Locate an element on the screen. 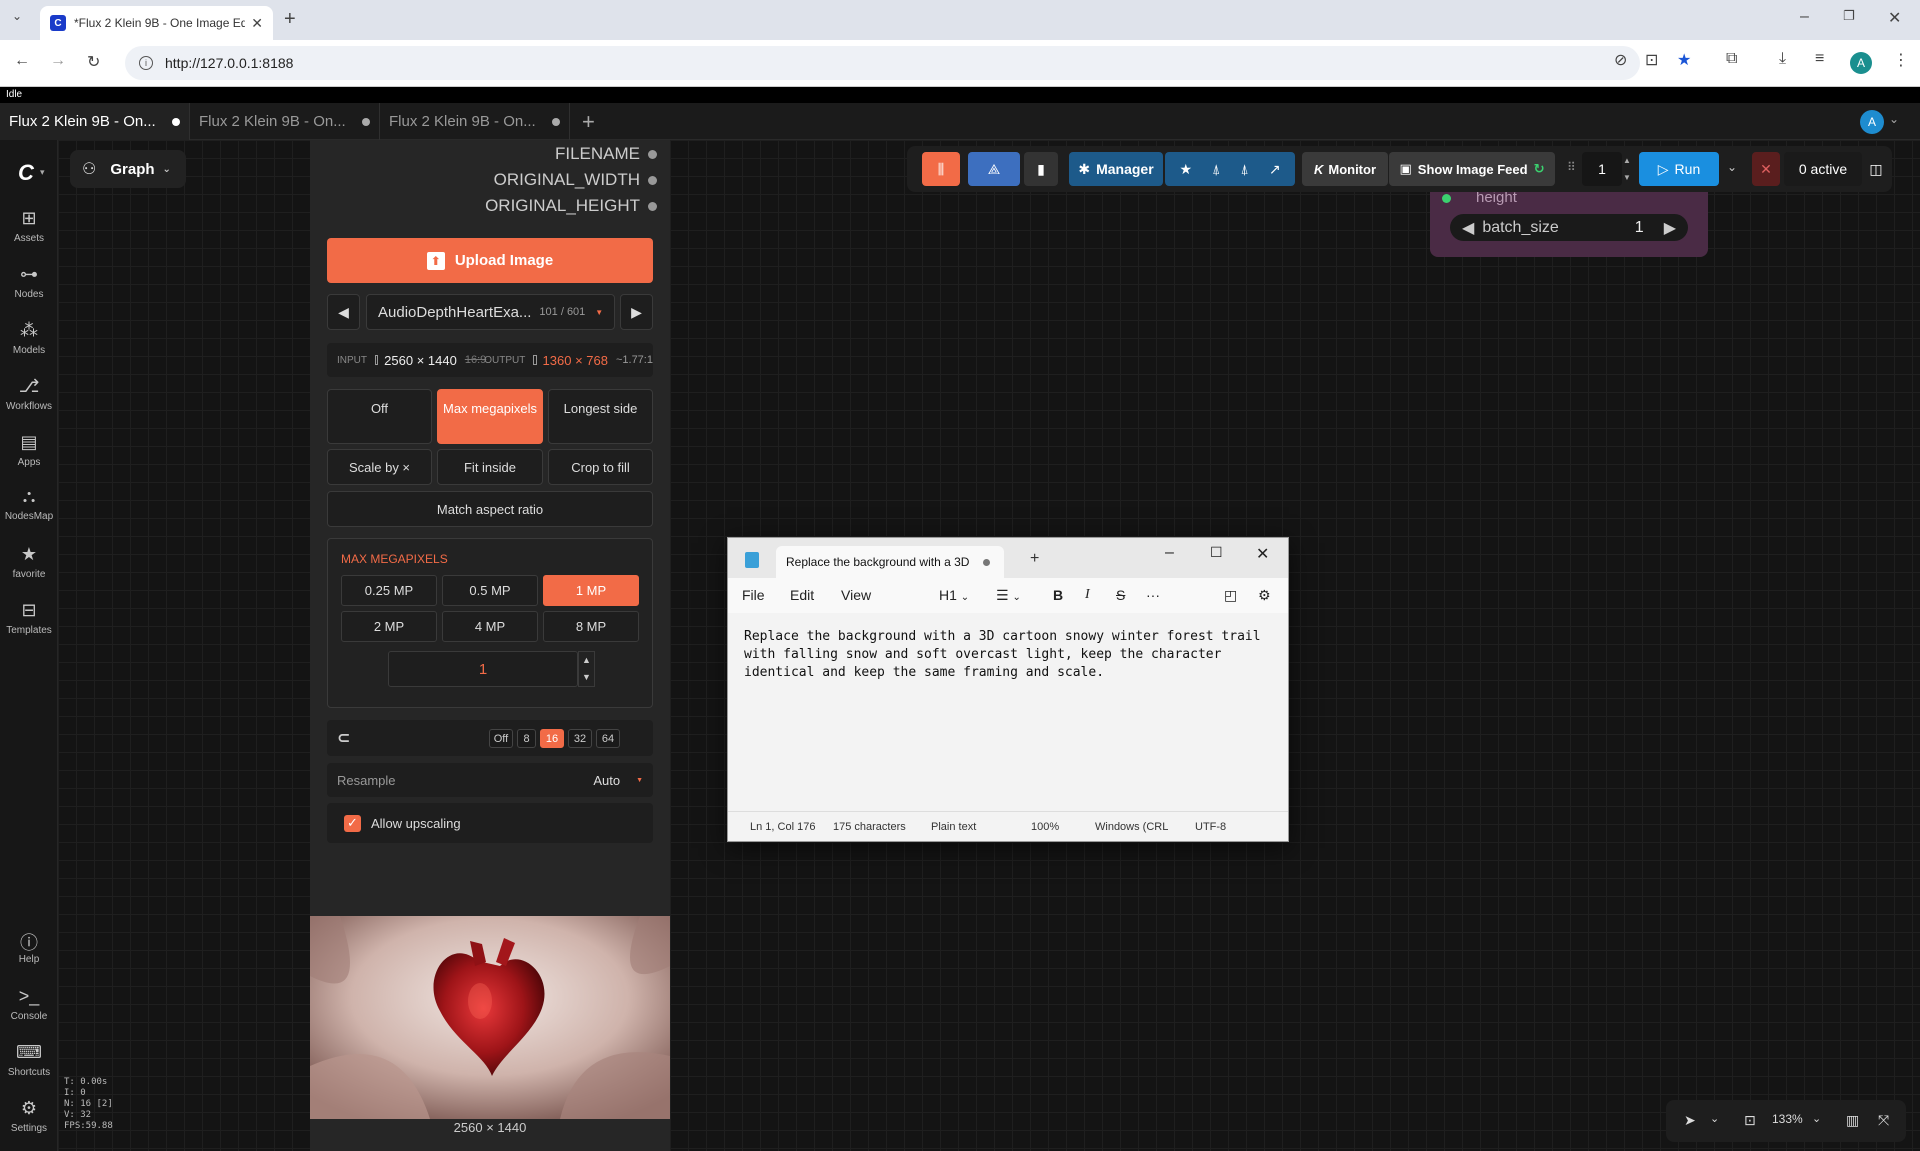 The height and width of the screenshot is (1151, 1920). sidebar-item-shortcuts: ⌨ Shortcuts is located at coordinates (29, 1060).